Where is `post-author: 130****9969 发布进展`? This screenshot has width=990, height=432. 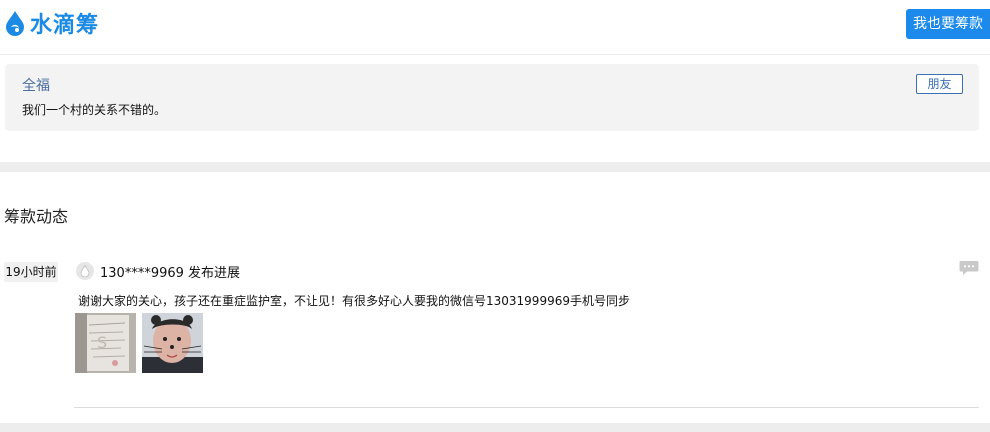 post-author: 130****9969 发布进展 is located at coordinates (170, 273).